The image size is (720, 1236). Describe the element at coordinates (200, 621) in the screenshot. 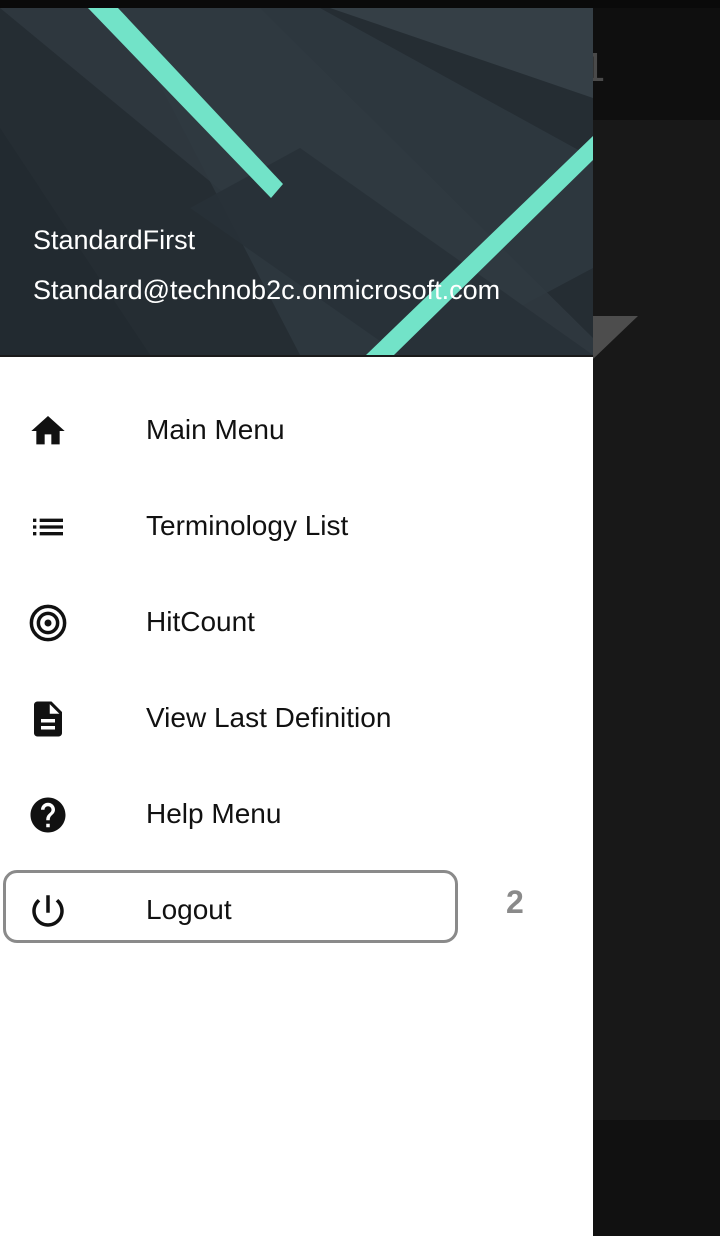

I see `menu-item-label: HitCount` at that location.